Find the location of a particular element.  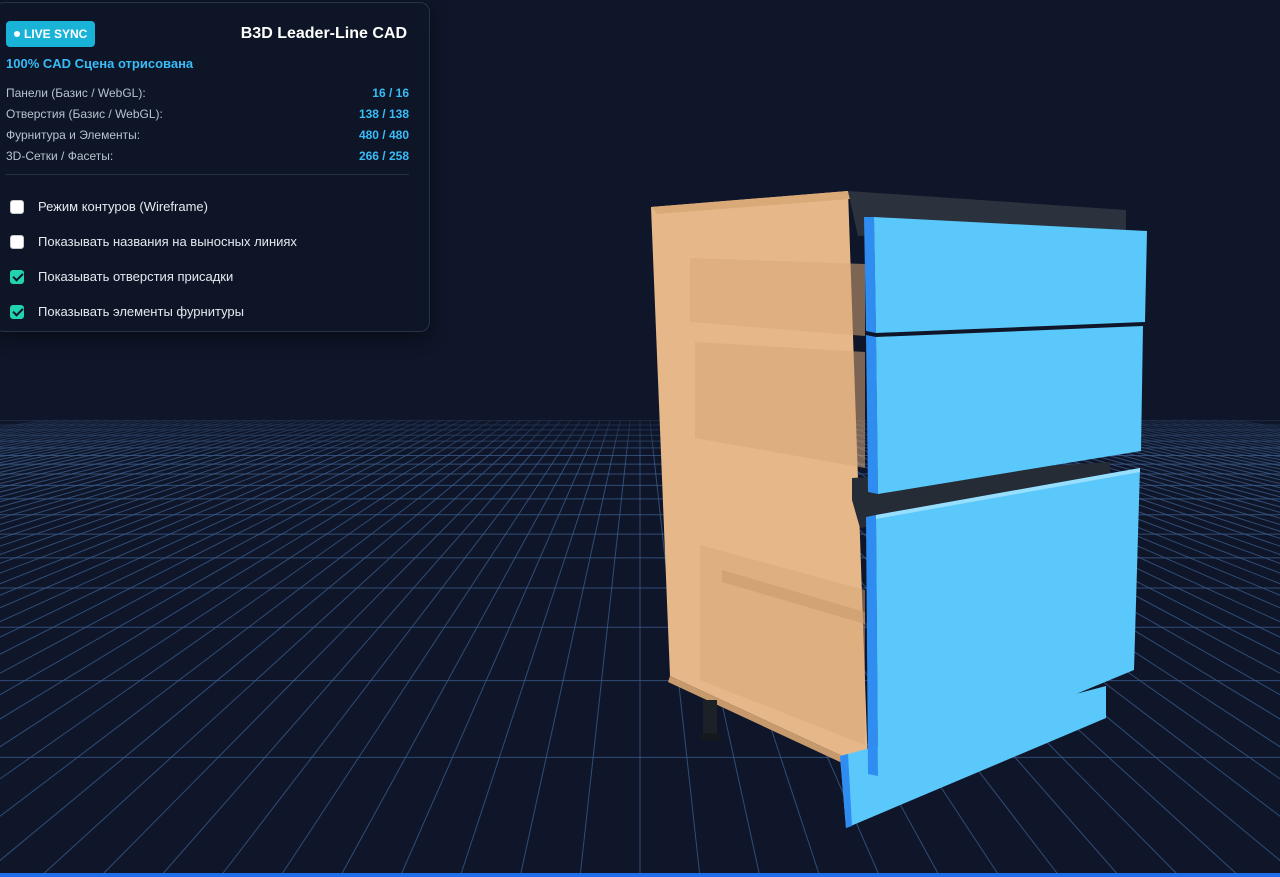

stat-row-meshes: 3D-Сетки / Фасеты: 266 / 258 is located at coordinates (207, 156).